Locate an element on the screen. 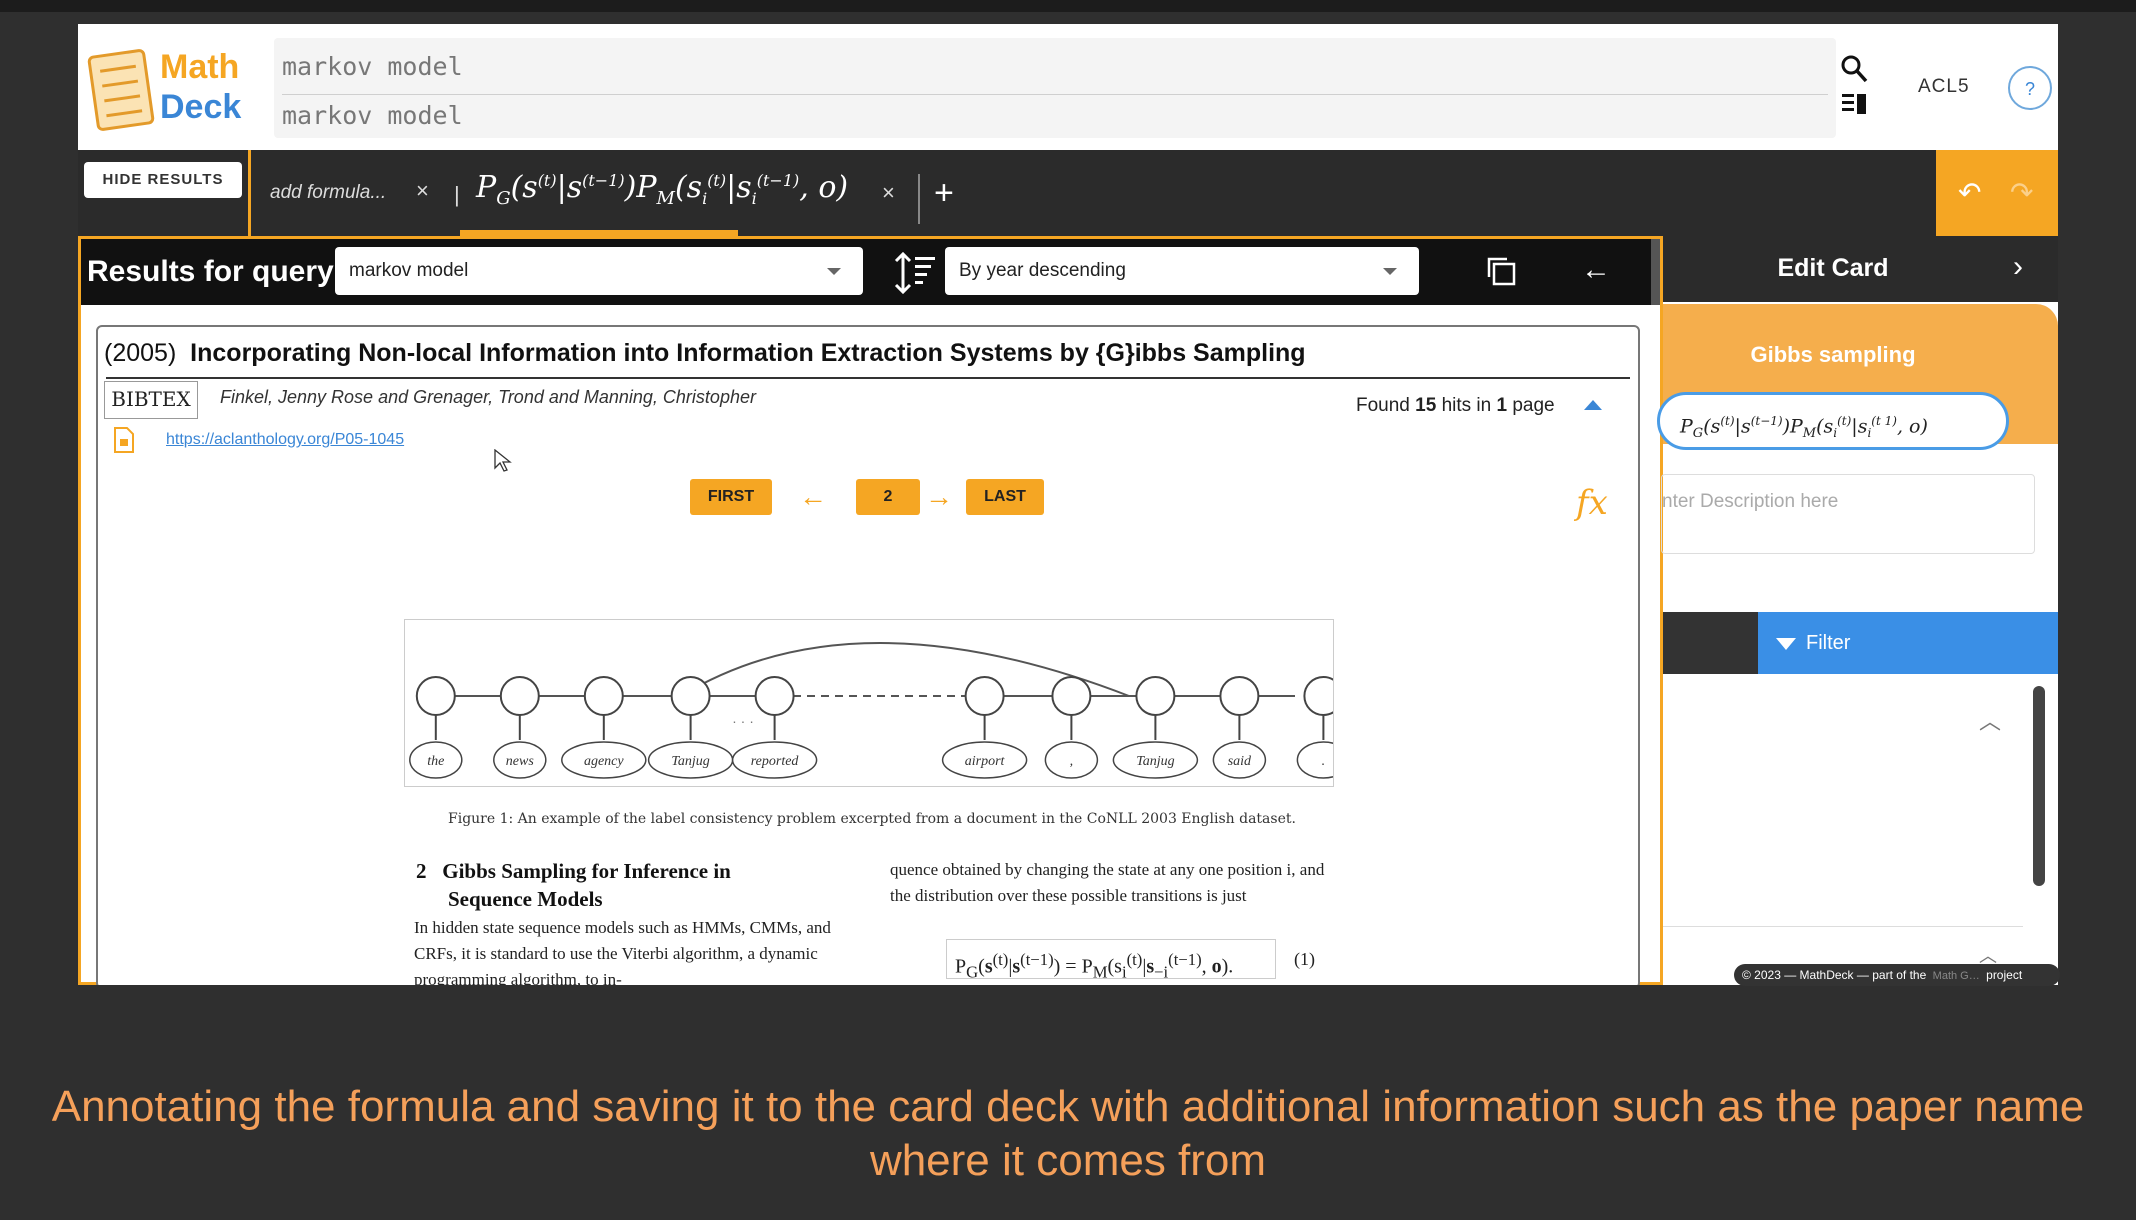 This screenshot has width=2136, height=1220. card-formula: PG(s(t)|s(t−1))PM(si(t)|si(t 1), o) is located at coordinates (1833, 421).